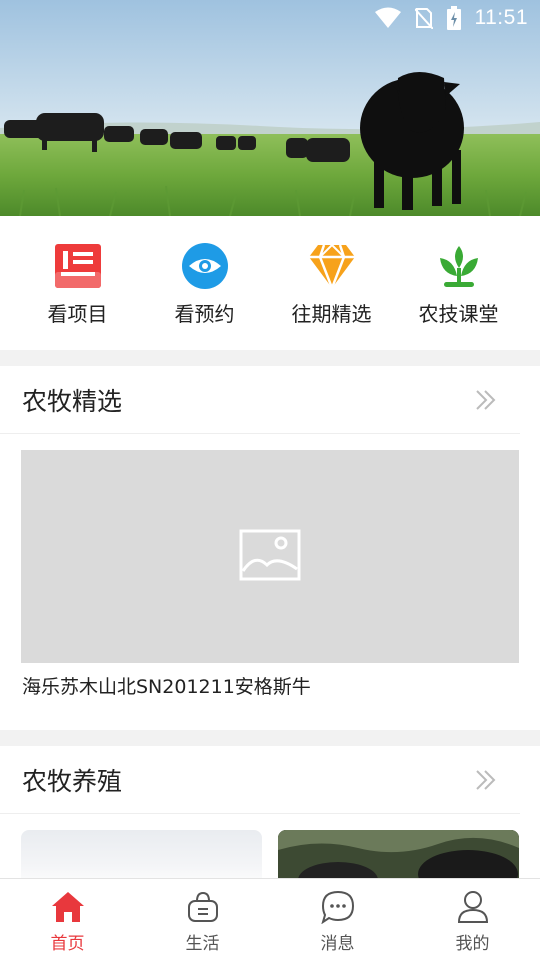  I want to click on tab-messages: 消息, so click(337, 919).